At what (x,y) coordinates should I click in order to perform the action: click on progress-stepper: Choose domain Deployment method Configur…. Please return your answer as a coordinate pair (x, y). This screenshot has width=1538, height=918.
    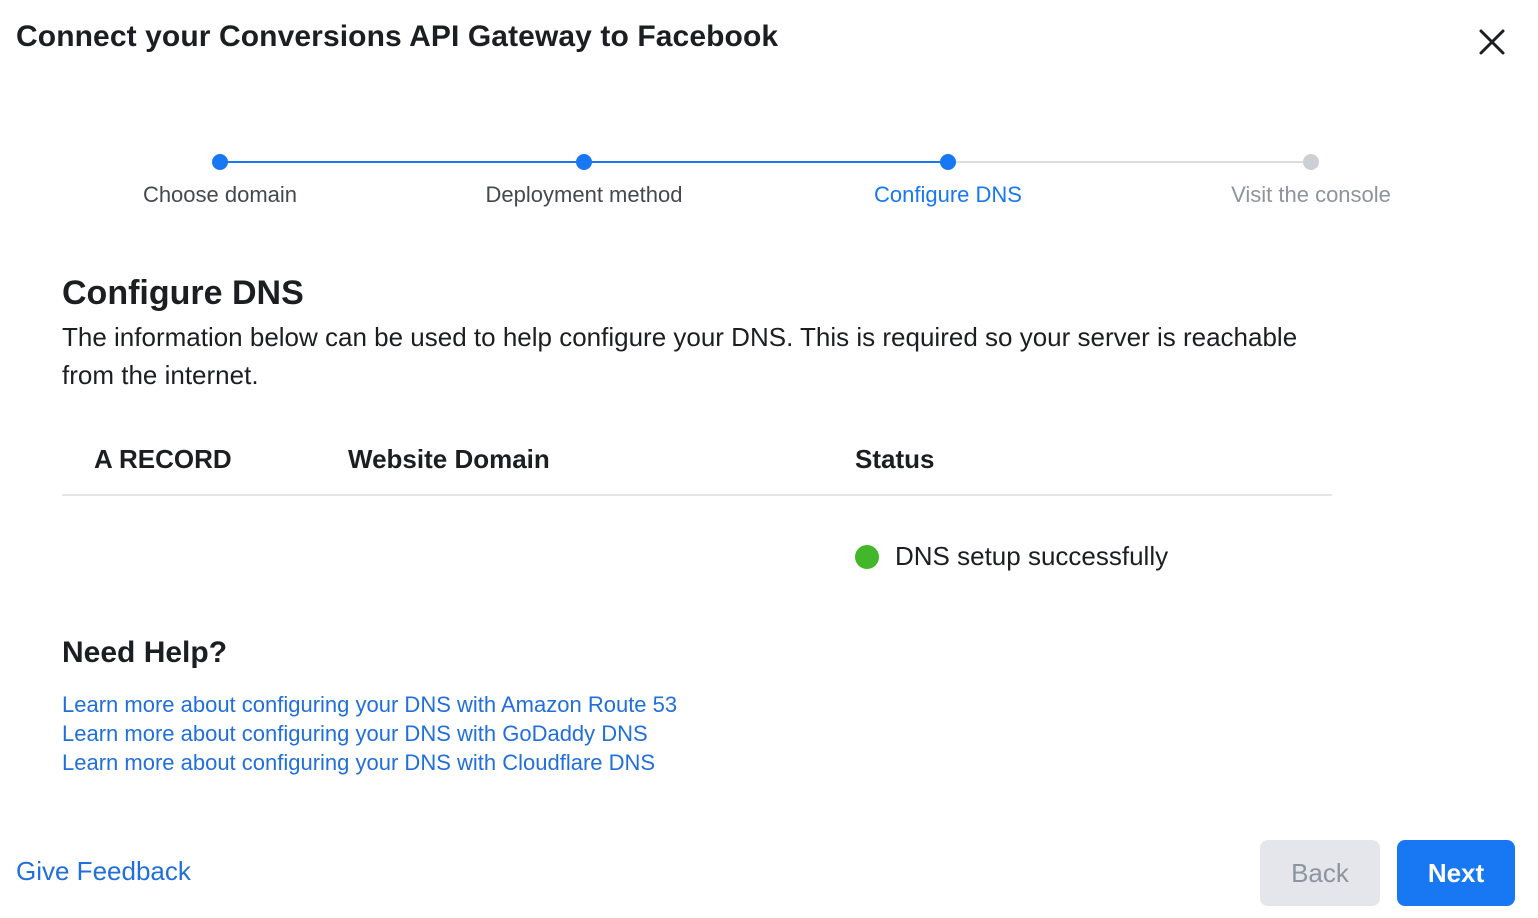
    Looking at the image, I should click on (769, 180).